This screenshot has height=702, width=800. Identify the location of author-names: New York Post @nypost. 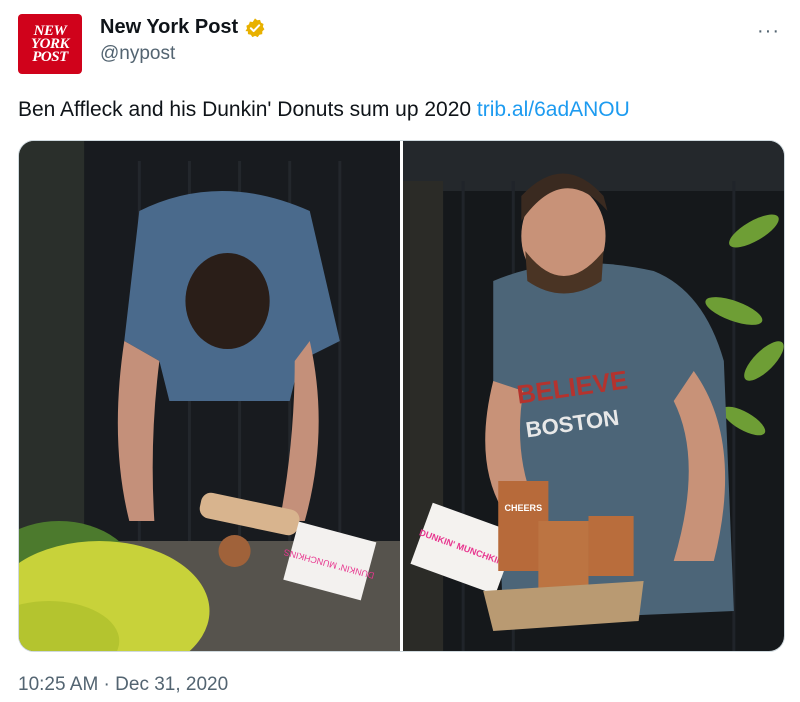
(183, 40).